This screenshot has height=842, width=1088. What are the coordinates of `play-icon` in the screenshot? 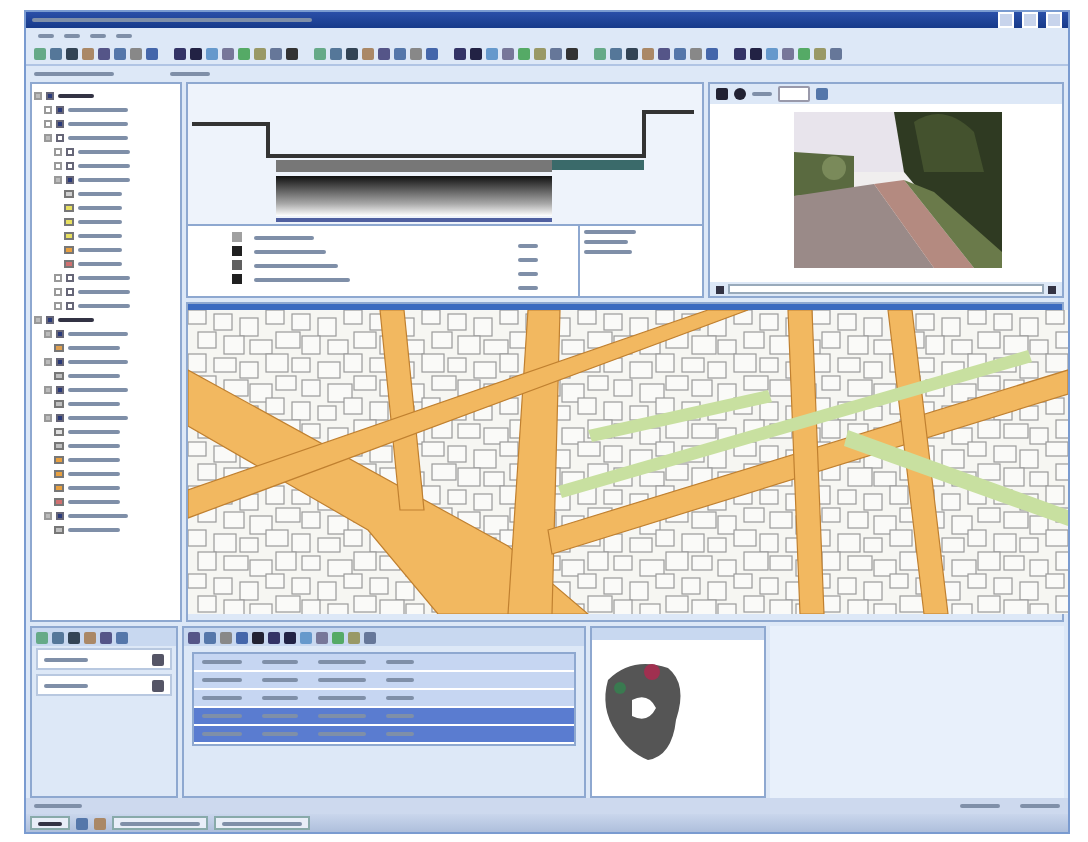 It's located at (722, 94).